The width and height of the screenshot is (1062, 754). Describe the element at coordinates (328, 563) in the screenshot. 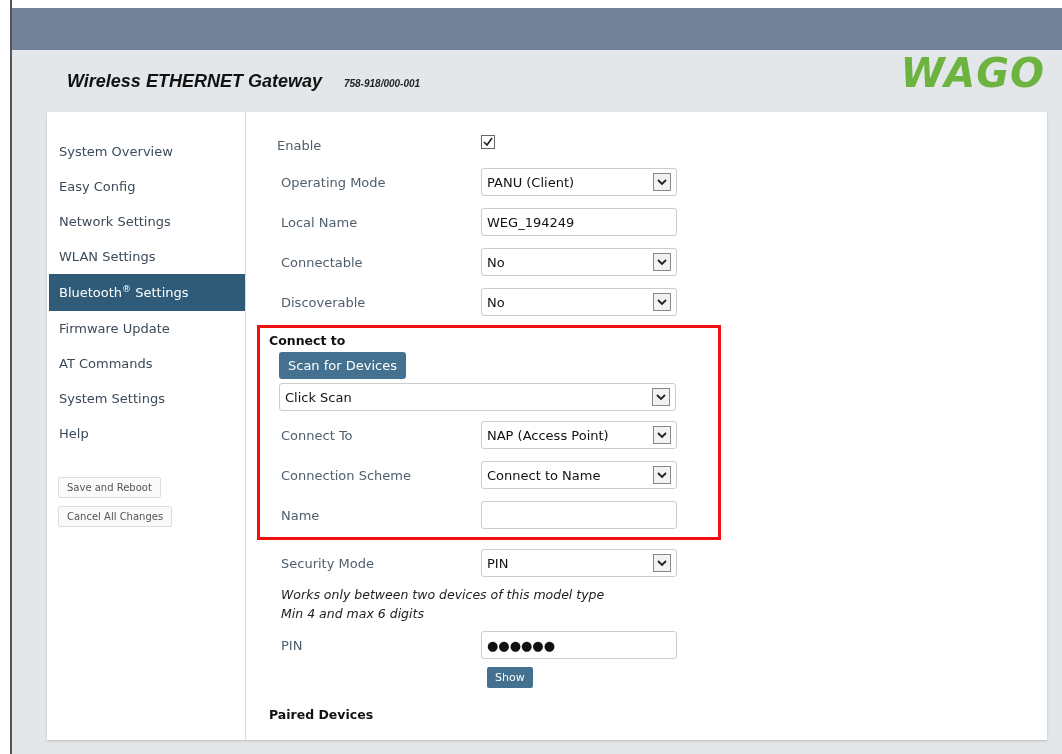

I see `field-label: Security Mode` at that location.